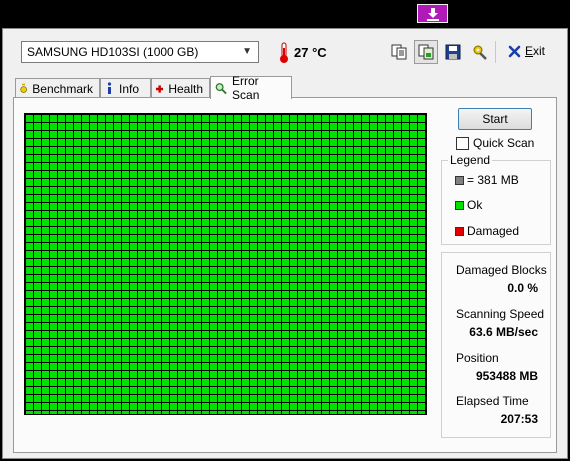 The height and width of the screenshot is (461, 570). I want to click on save-screenshot-button, so click(453, 52).